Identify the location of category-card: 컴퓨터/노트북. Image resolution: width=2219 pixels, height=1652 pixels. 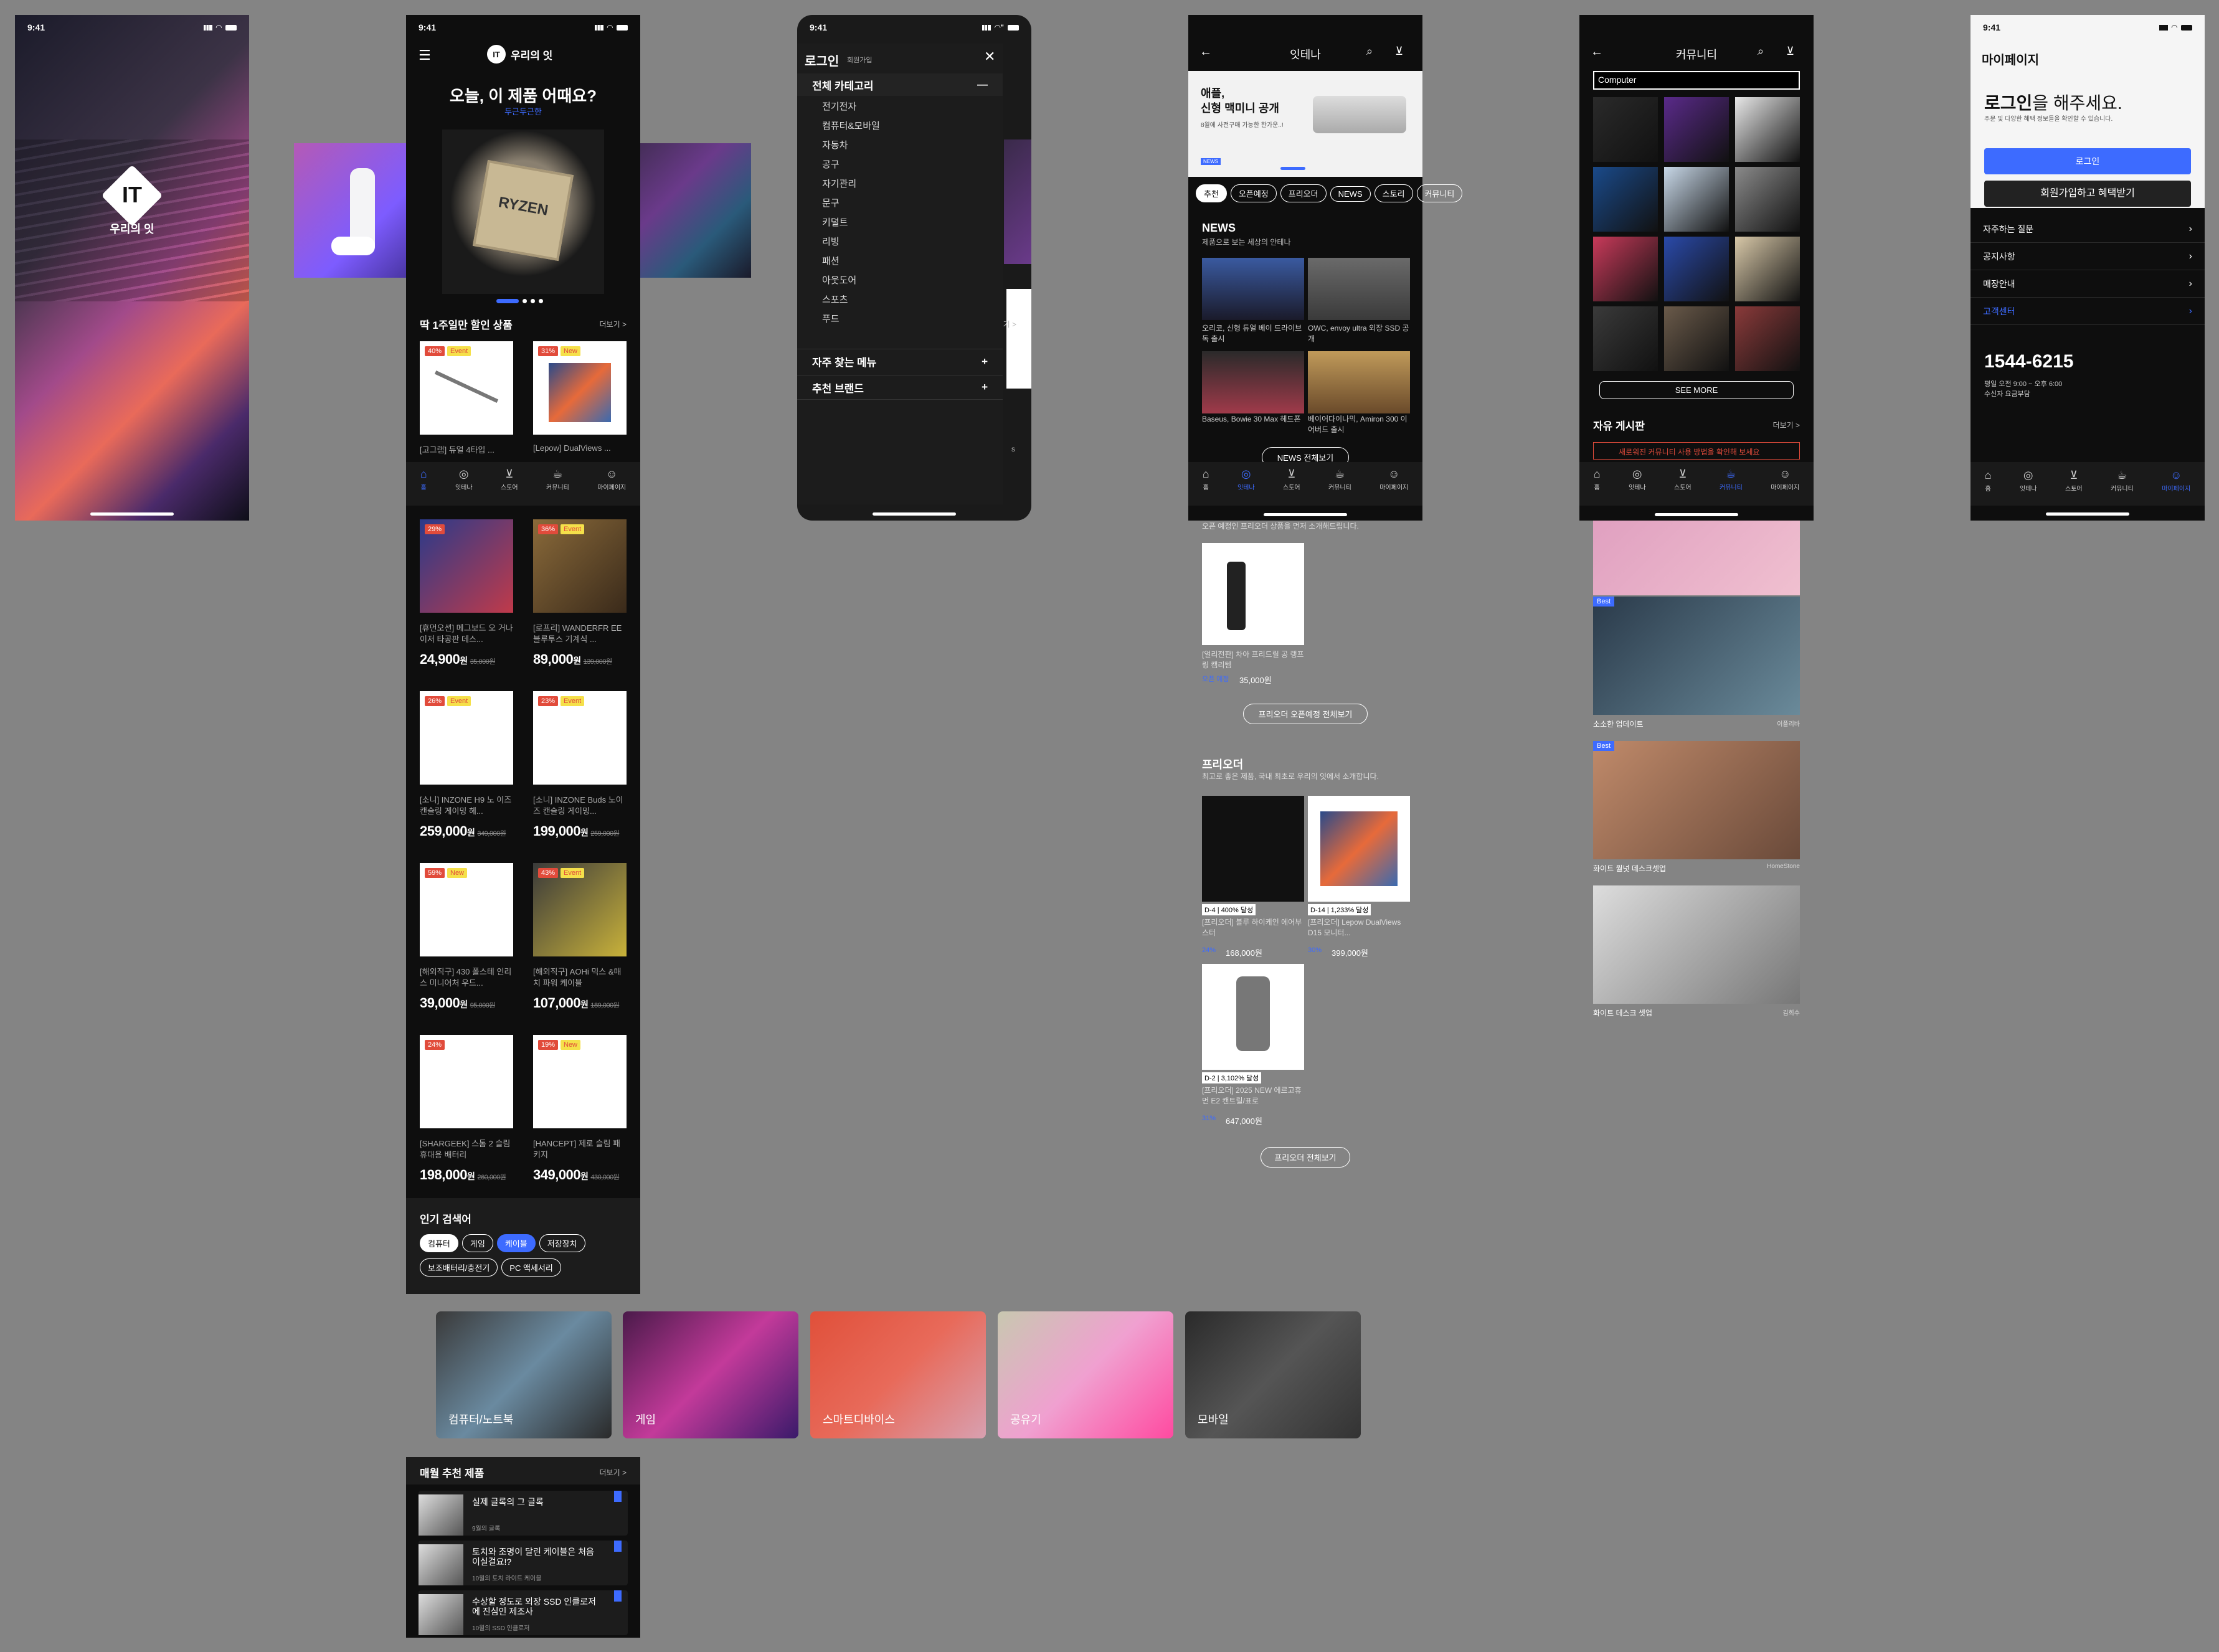
(524, 1374).